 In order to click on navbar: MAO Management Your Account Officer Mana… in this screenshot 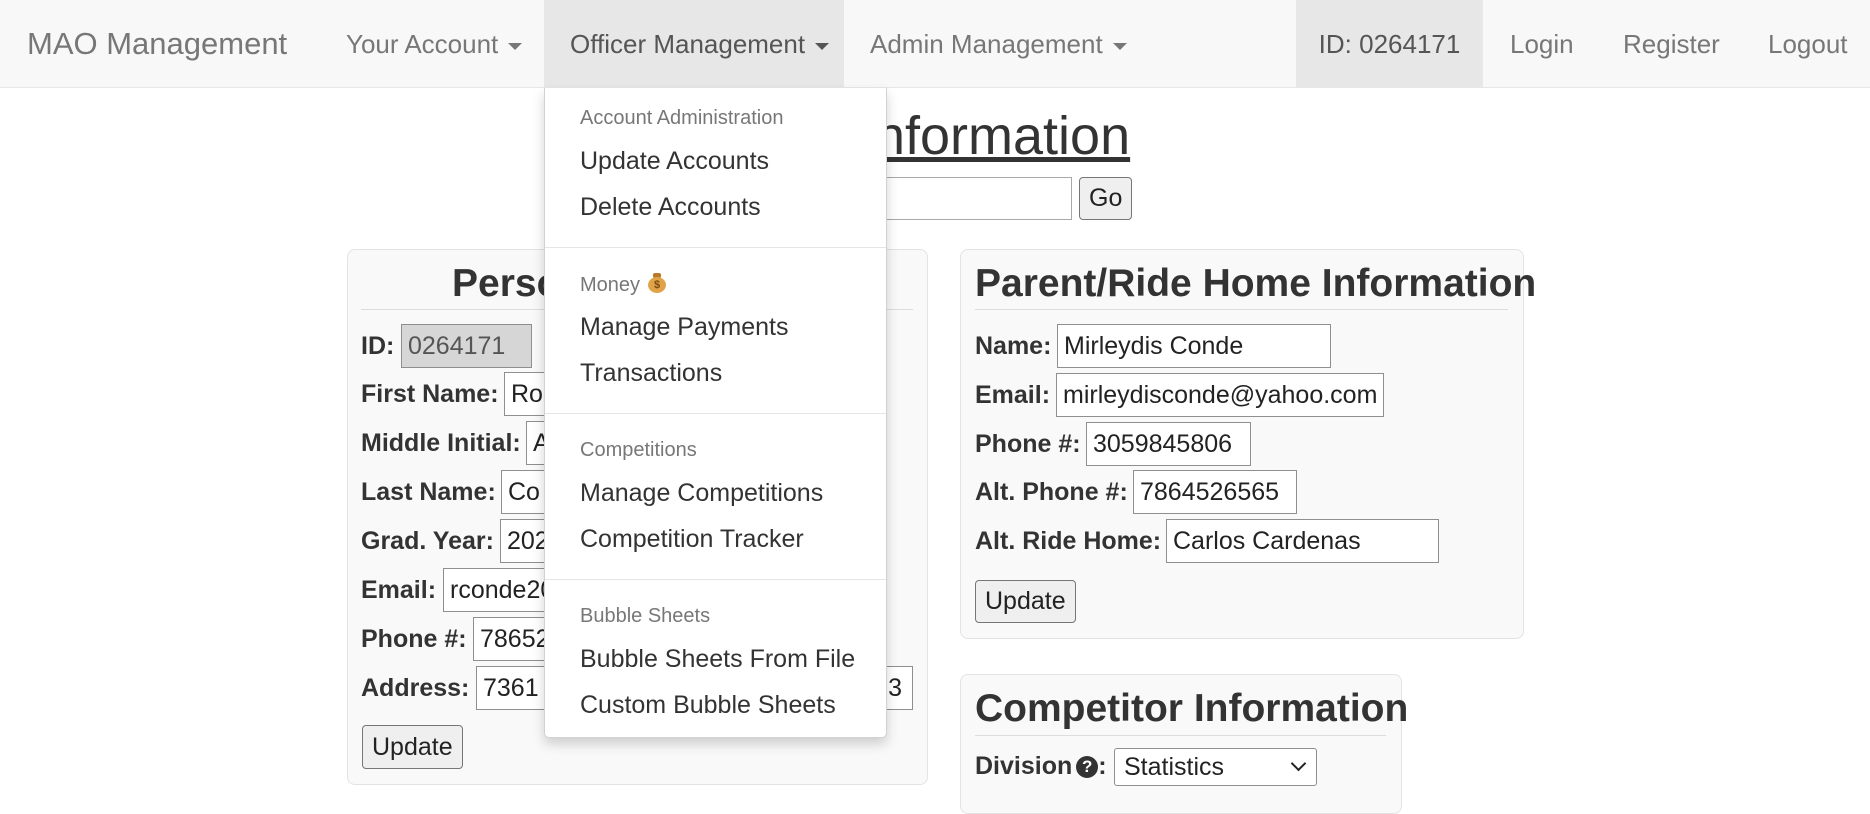, I will do `click(935, 44)`.